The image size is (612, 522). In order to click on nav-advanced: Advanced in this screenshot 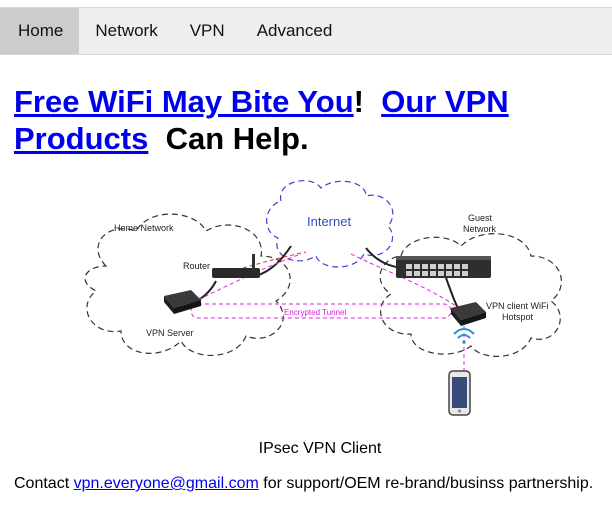, I will do `click(295, 31)`.